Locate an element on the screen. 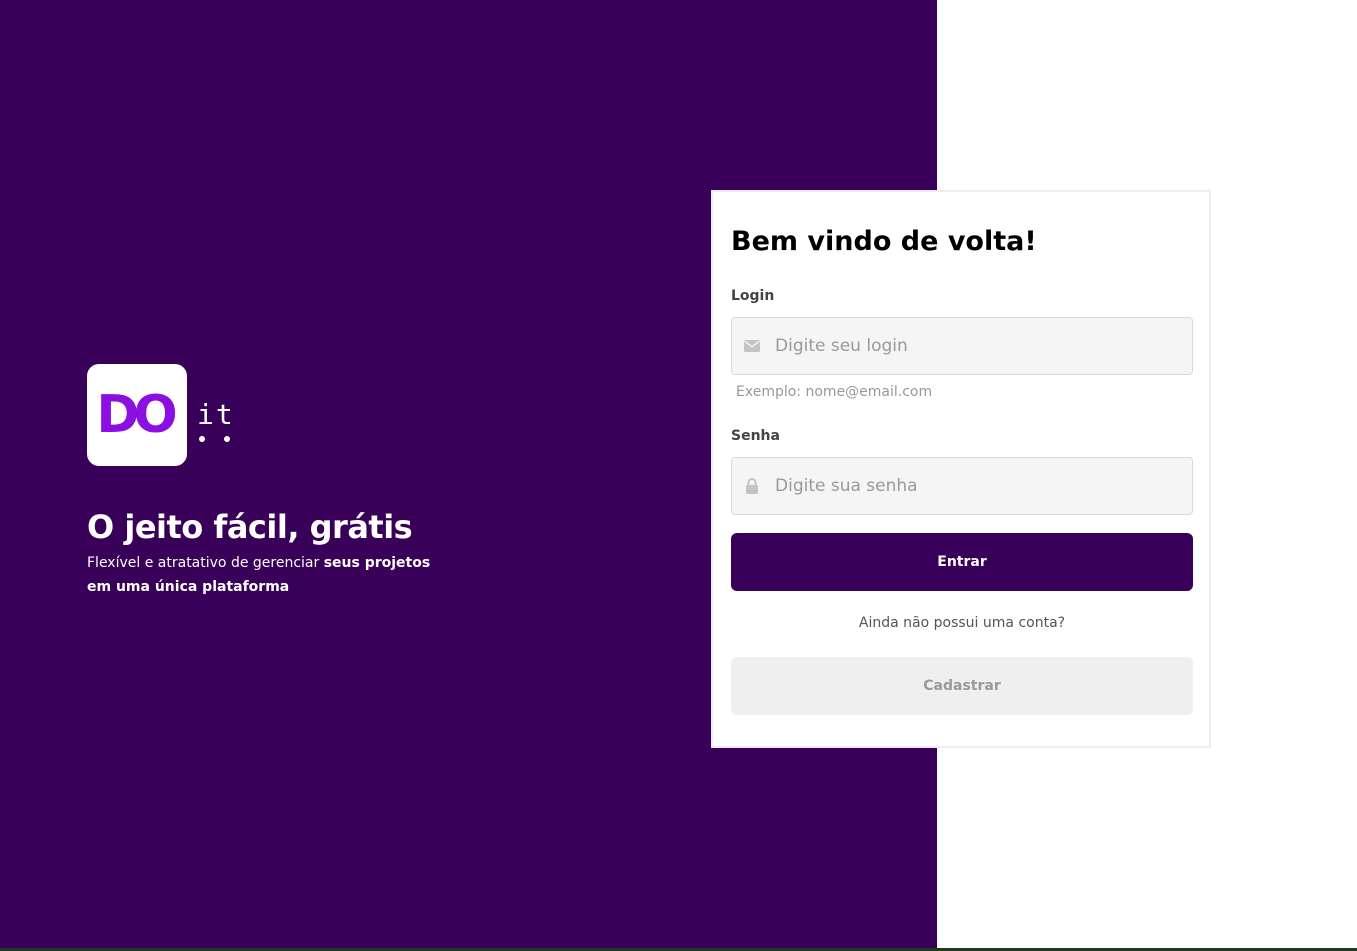 The image size is (1357, 951). logo-box: DO is located at coordinates (137, 415).